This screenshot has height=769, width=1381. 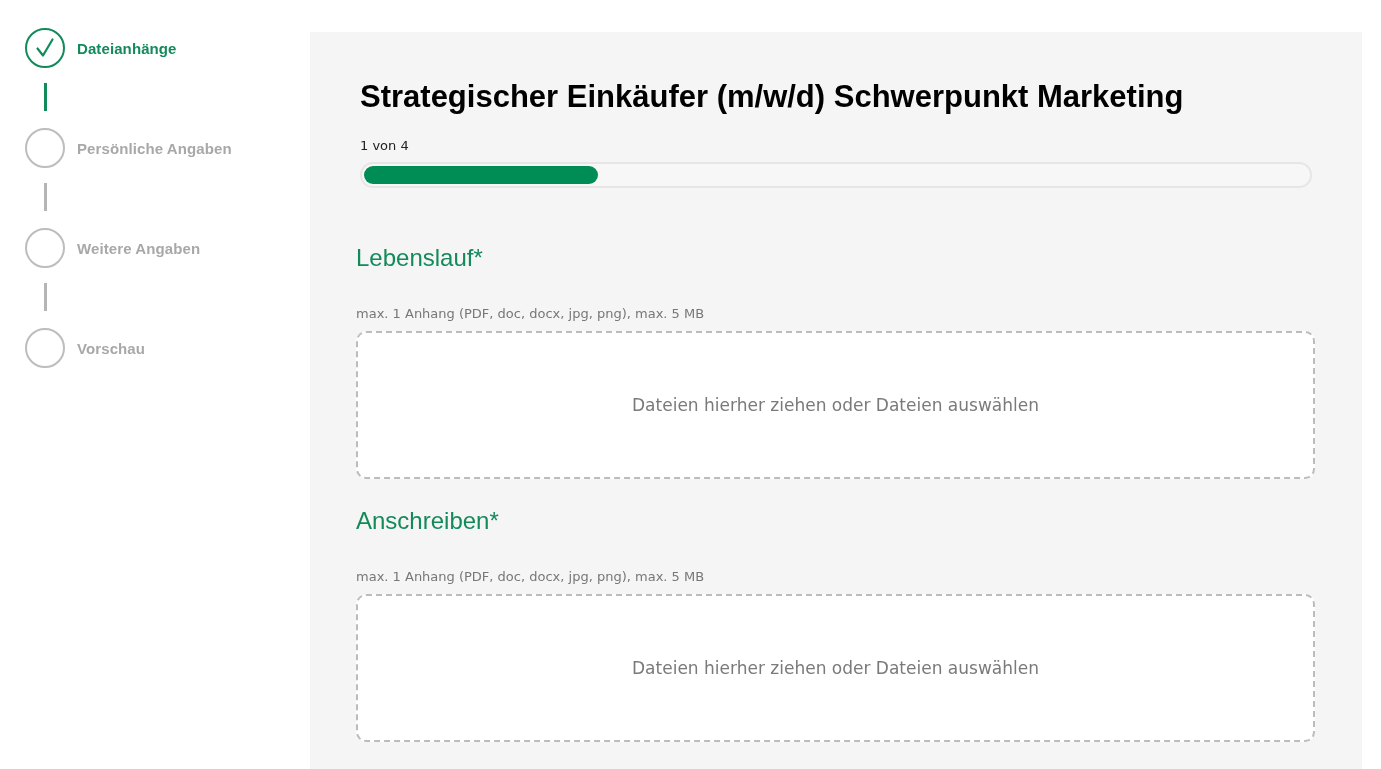 What do you see at coordinates (127, 48) in the screenshot?
I see `step-label: Dateianhänge` at bounding box center [127, 48].